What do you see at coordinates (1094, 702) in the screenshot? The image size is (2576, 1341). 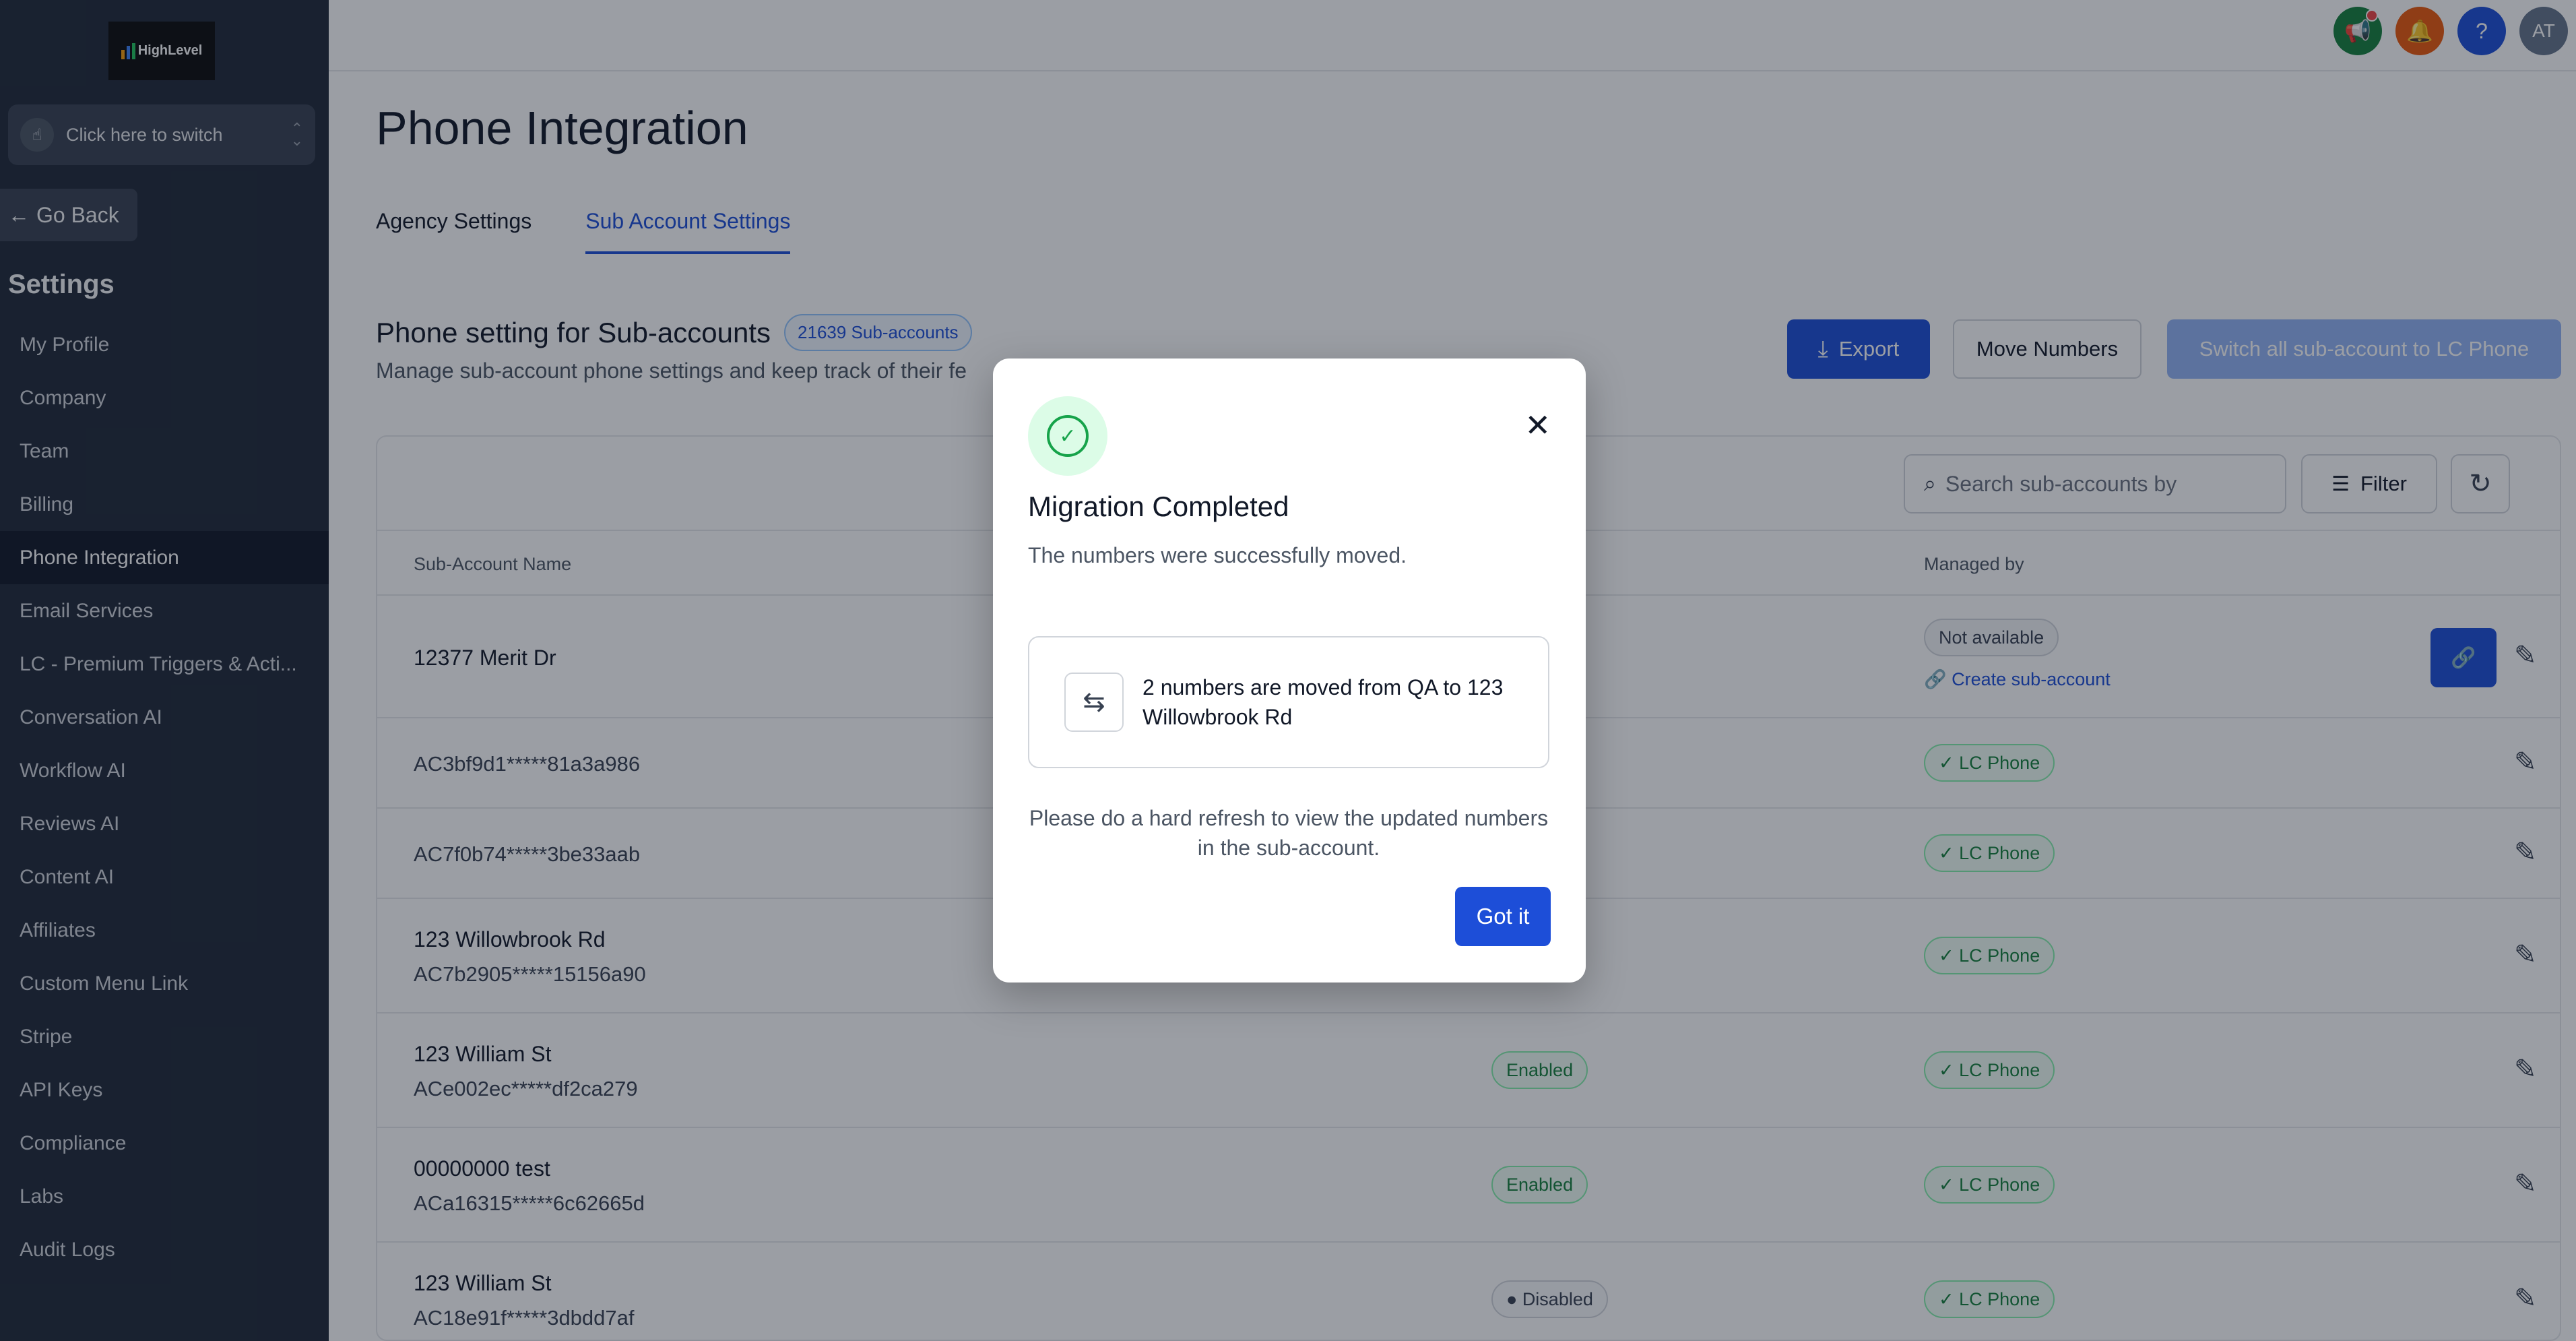 I see `swap-arrows-icon: ⇆` at bounding box center [1094, 702].